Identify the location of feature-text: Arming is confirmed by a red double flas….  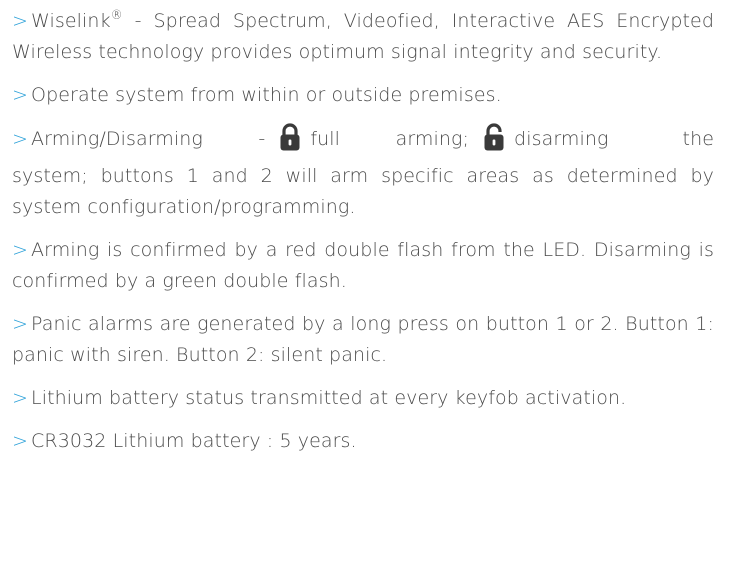
(363, 265).